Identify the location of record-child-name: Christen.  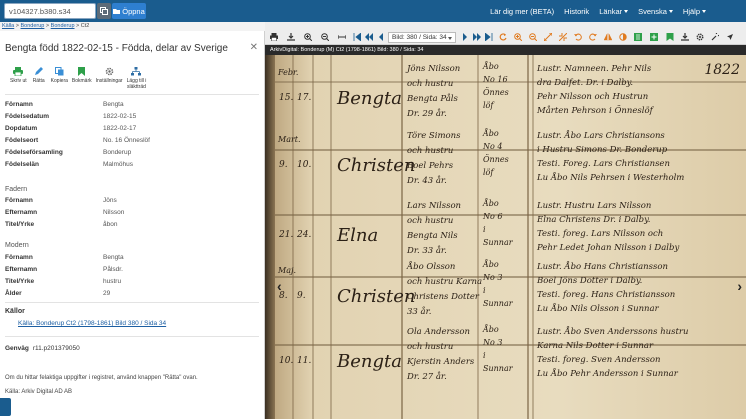
(376, 165).